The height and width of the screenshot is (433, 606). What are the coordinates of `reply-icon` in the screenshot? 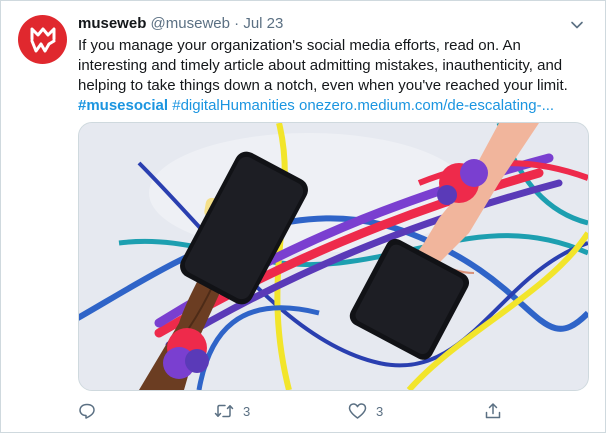 It's located at (87, 411).